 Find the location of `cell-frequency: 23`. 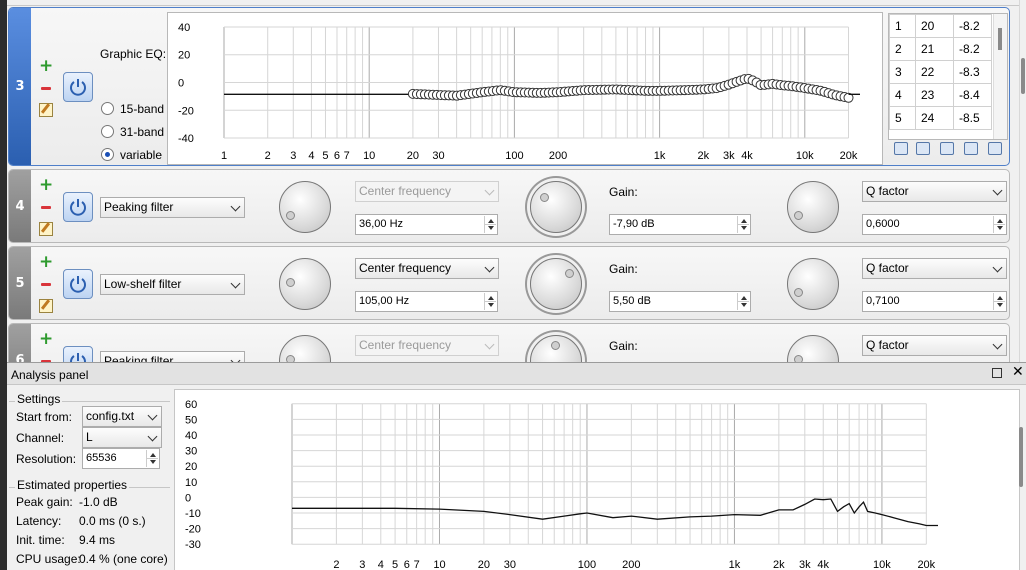

cell-frequency: 23 is located at coordinates (934, 95).